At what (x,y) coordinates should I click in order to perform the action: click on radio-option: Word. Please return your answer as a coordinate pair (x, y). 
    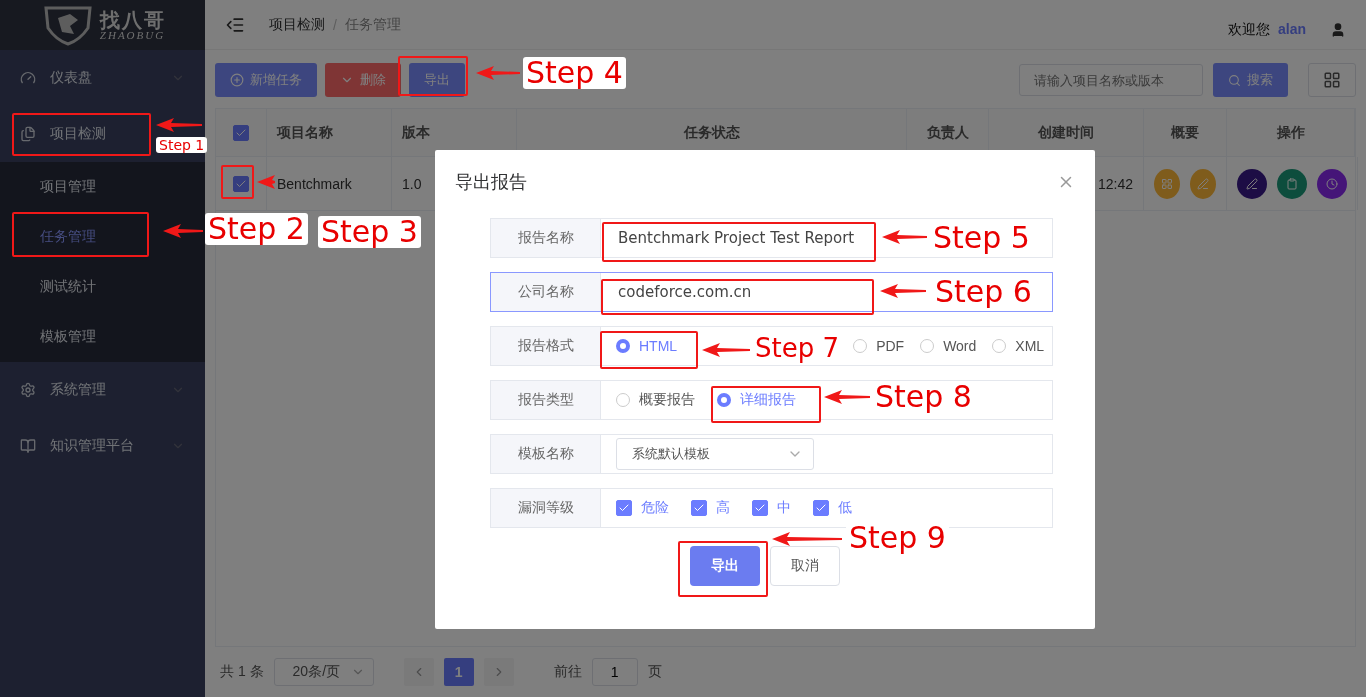
    Looking at the image, I should click on (948, 346).